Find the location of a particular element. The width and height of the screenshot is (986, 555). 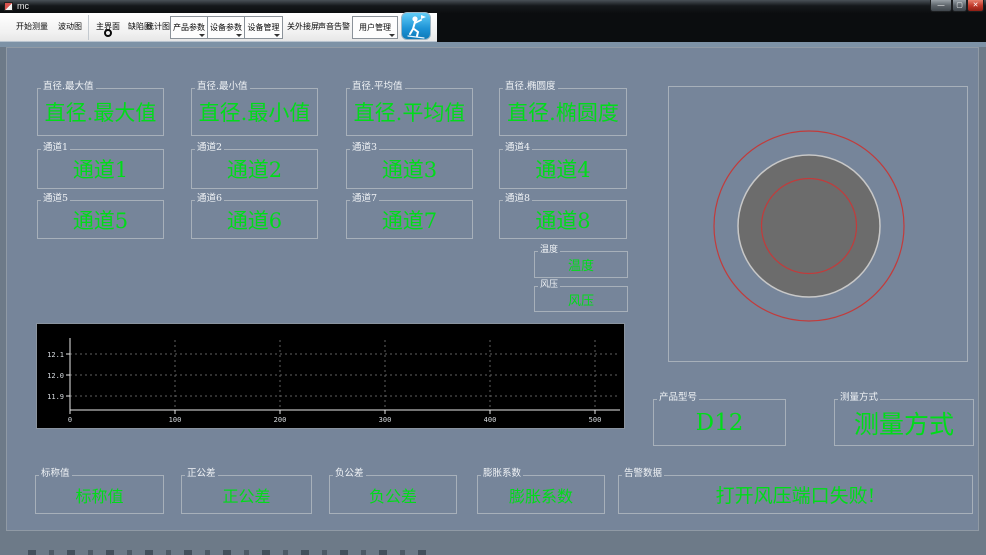

diameter-ovality-box: 直径.椭圆度 直径.椭圆度 is located at coordinates (563, 108).